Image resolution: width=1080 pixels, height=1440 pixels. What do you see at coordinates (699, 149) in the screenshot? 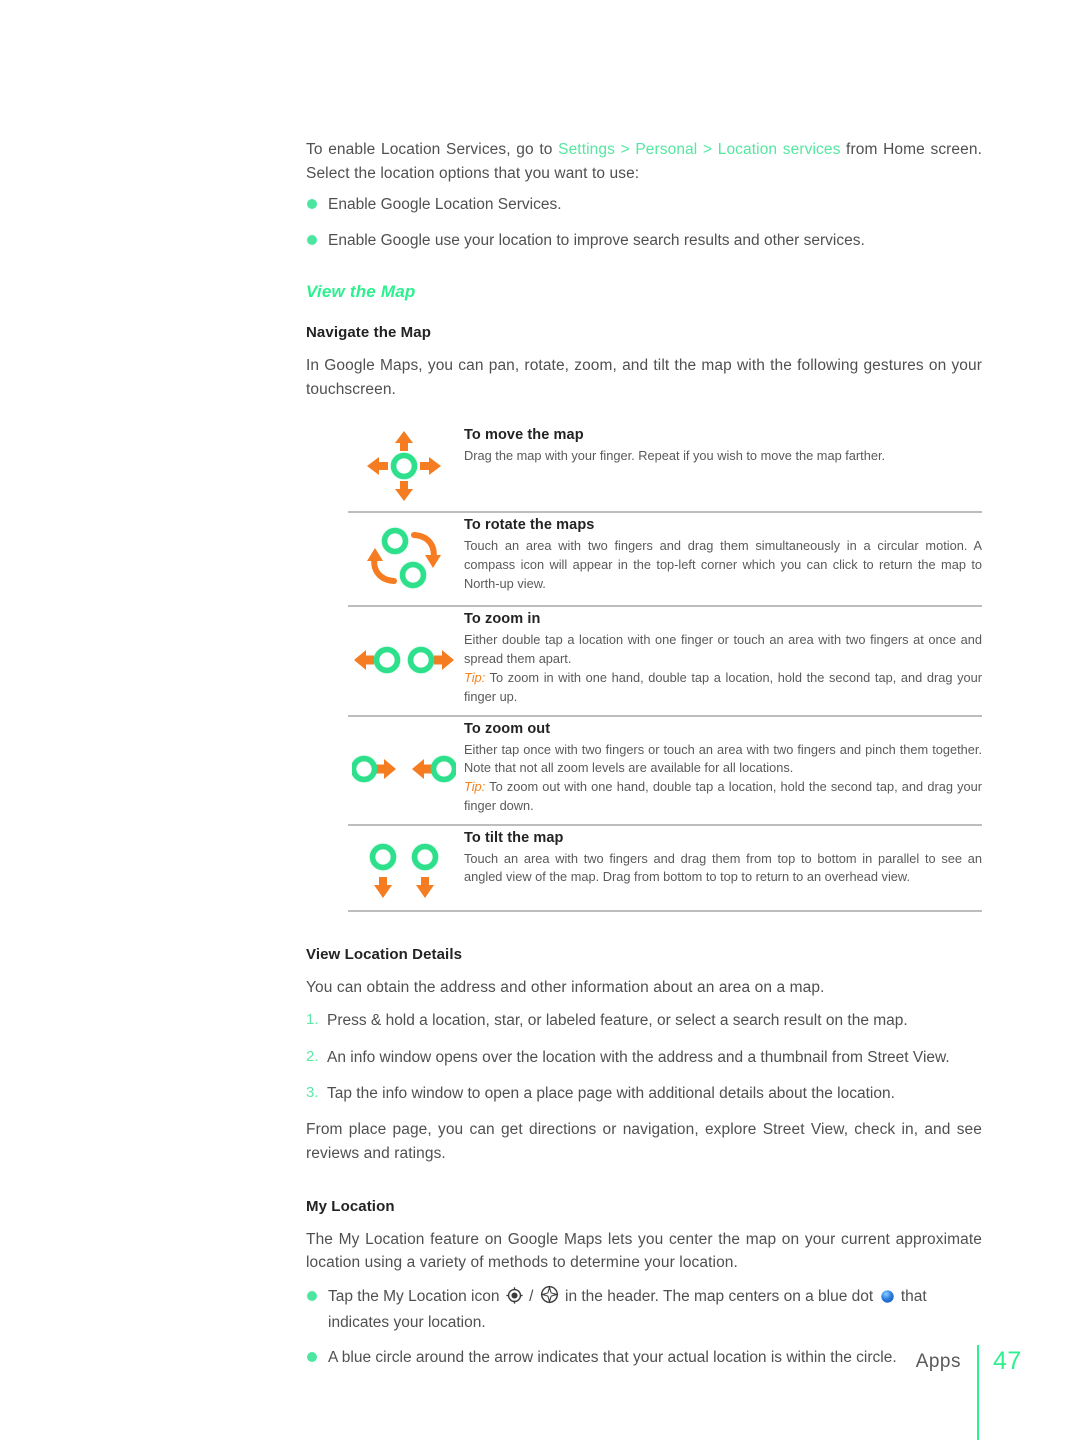
I see `settings-path: Settings > Personal > Location services` at bounding box center [699, 149].